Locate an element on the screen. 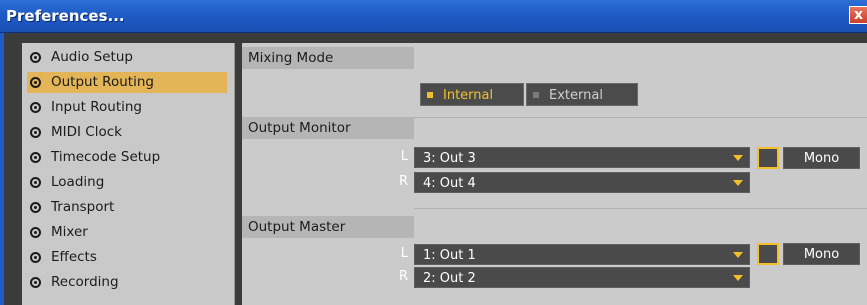 The width and height of the screenshot is (867, 305). sidebar-item-output-routing: Output Routing is located at coordinates (127, 82).